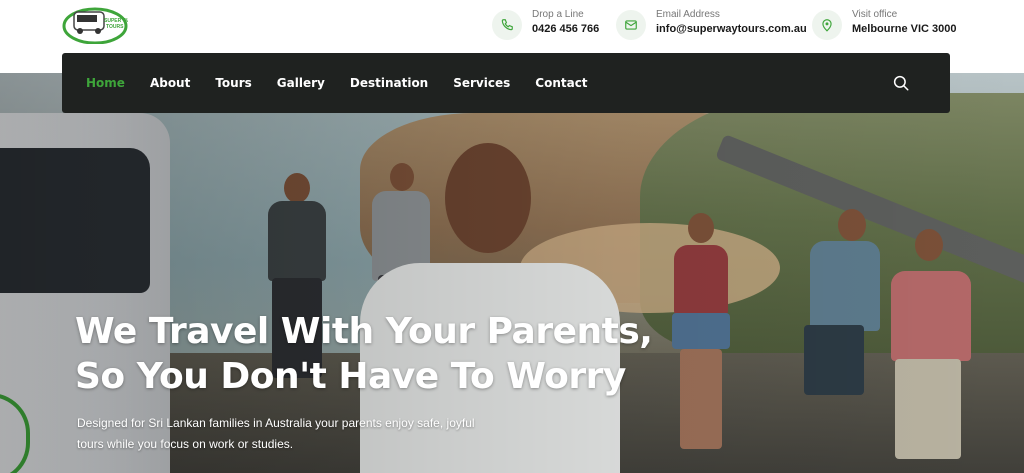 The width and height of the screenshot is (1024, 473). I want to click on nav-item-destination: Destination, so click(389, 83).